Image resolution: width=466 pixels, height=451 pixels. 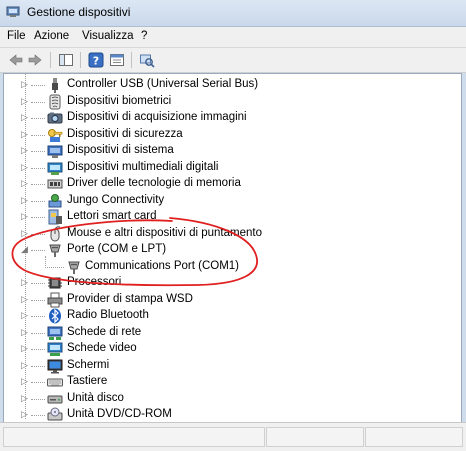 What do you see at coordinates (55, 168) in the screenshot?
I see `multimedia-icon` at bounding box center [55, 168].